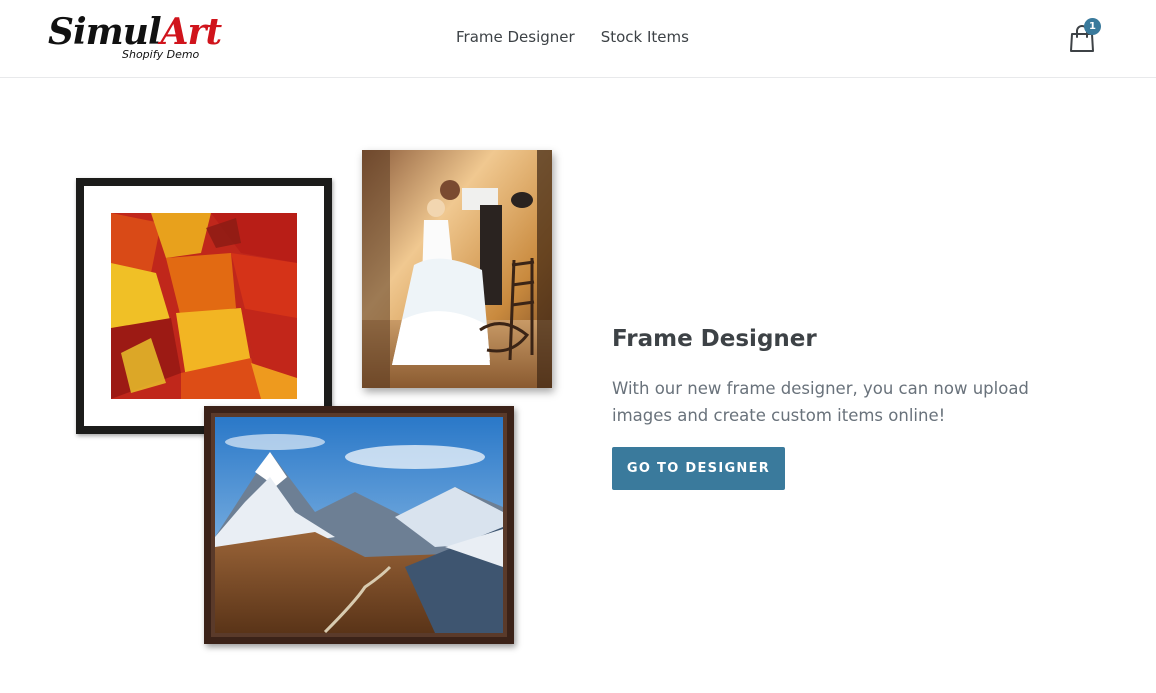  What do you see at coordinates (714, 339) in the screenshot?
I see `feature-title: Frame Designer` at bounding box center [714, 339].